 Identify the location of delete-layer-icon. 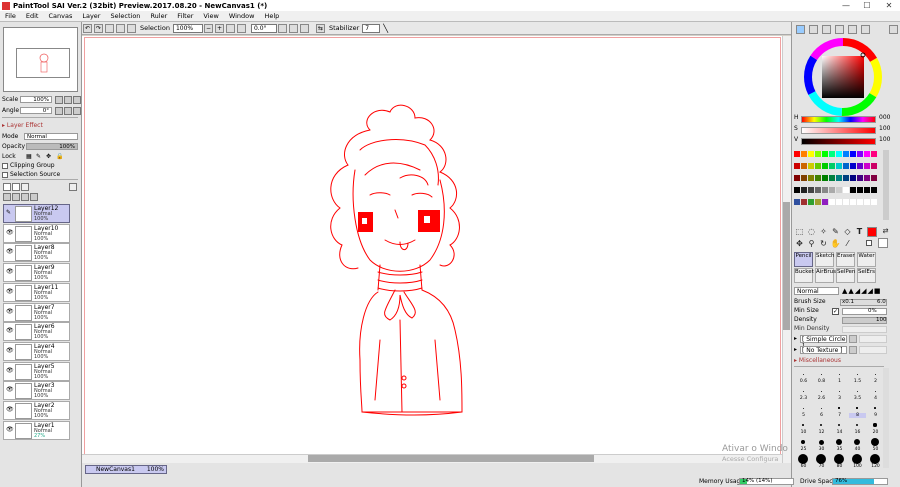
(34, 196).